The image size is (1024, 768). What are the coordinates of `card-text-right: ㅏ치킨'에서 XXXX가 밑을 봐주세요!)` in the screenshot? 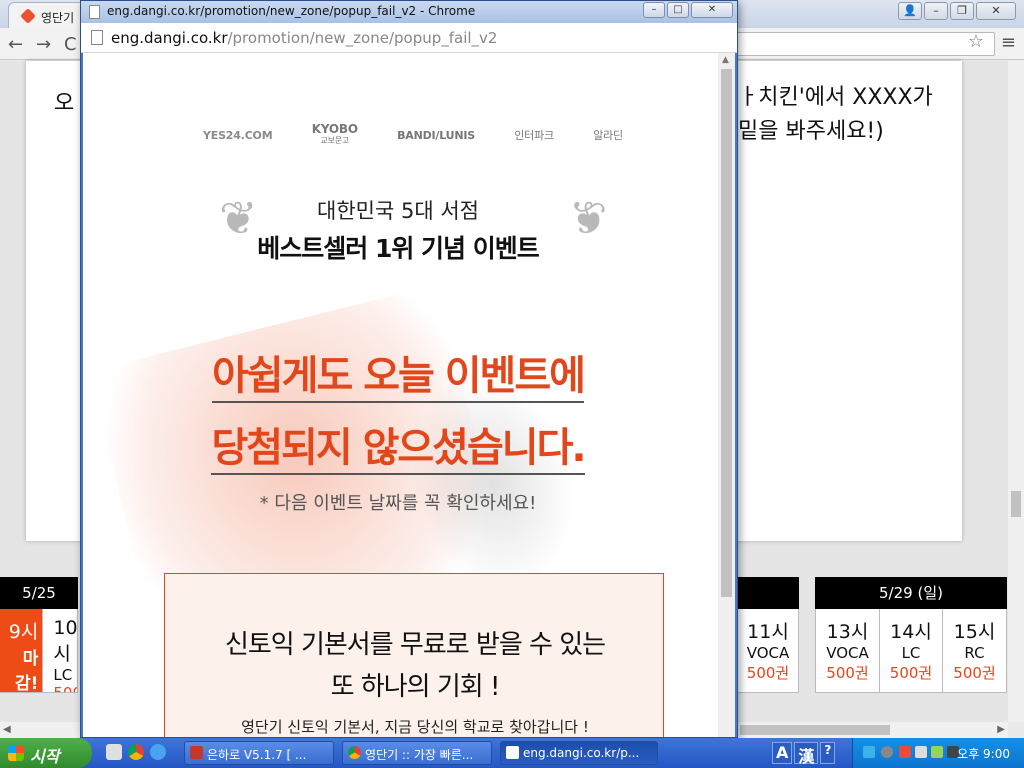 It's located at (835, 115).